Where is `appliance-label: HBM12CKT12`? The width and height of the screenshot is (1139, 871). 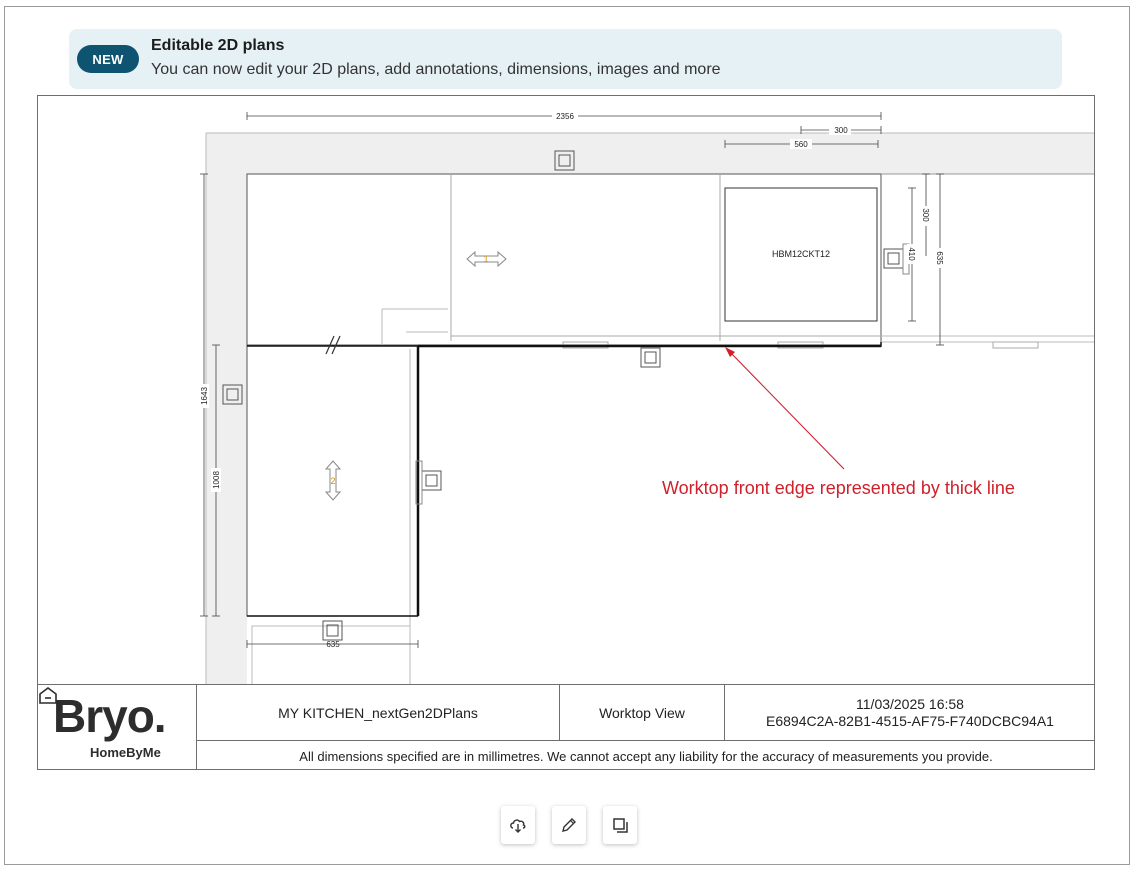
appliance-label: HBM12CKT12 is located at coordinates (801, 254).